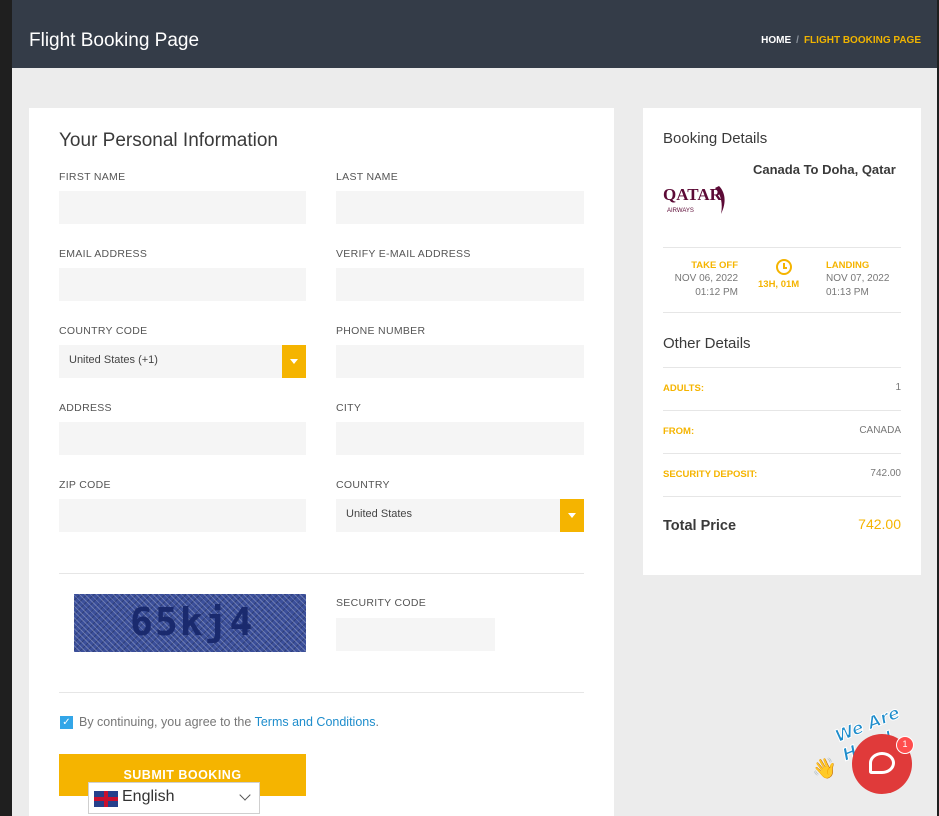 The width and height of the screenshot is (939, 816). I want to click on zip-label: ZIP CODE, so click(85, 485).